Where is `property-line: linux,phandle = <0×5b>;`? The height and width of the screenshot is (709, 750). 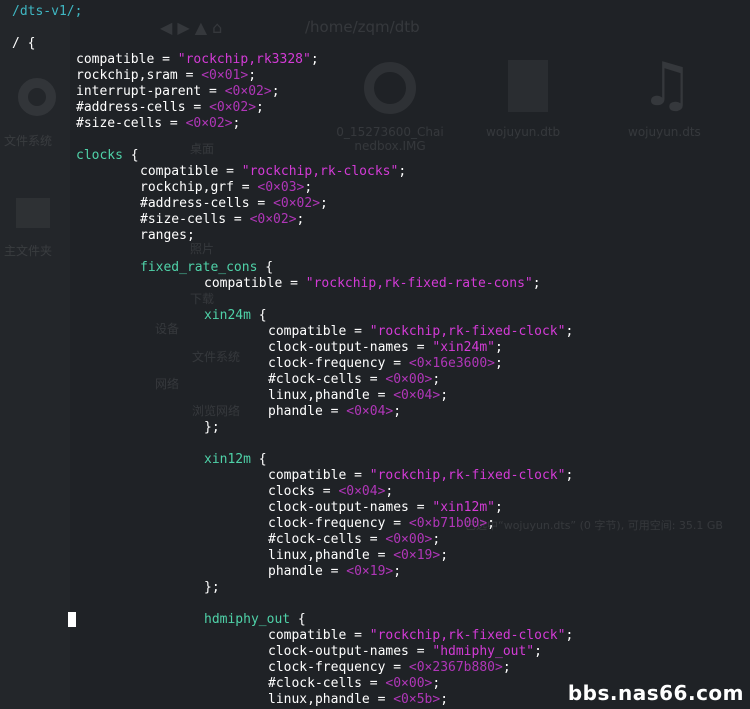
property-line: linux,phandle = <0×5b>; is located at coordinates (358, 699).